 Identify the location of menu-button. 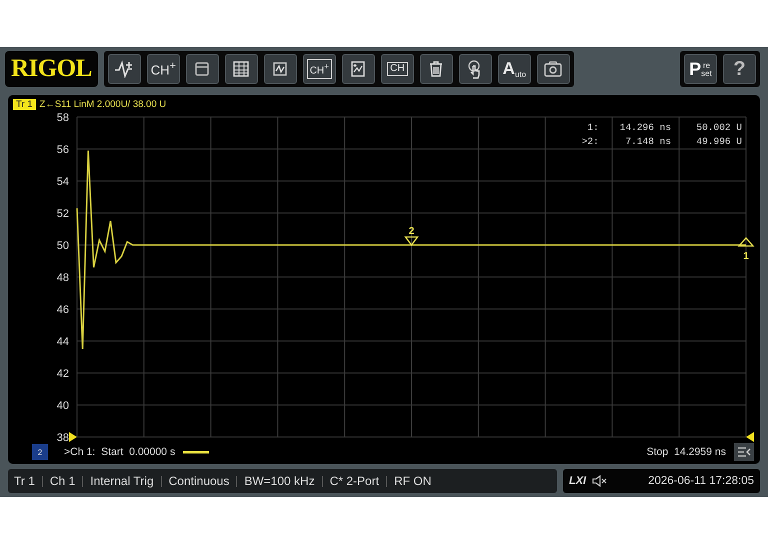
(744, 452).